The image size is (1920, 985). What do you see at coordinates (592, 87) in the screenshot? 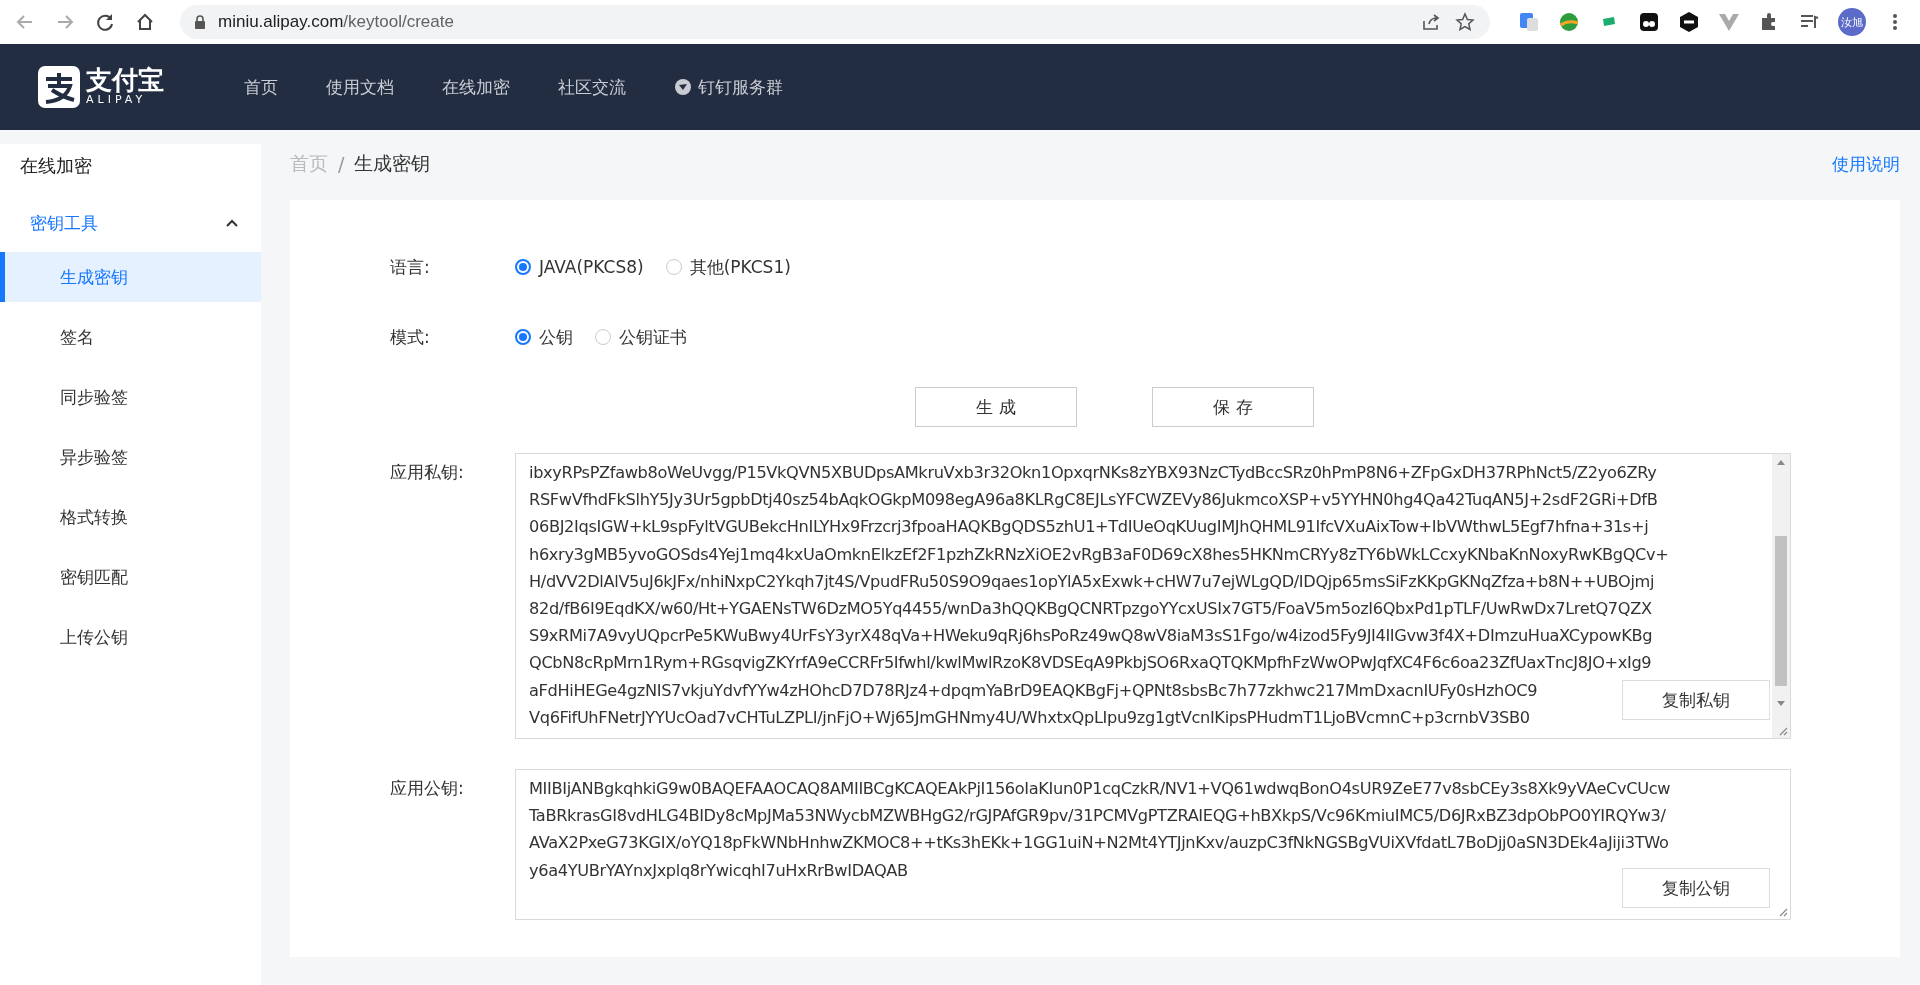
I see `nav-link: 社区交流` at bounding box center [592, 87].